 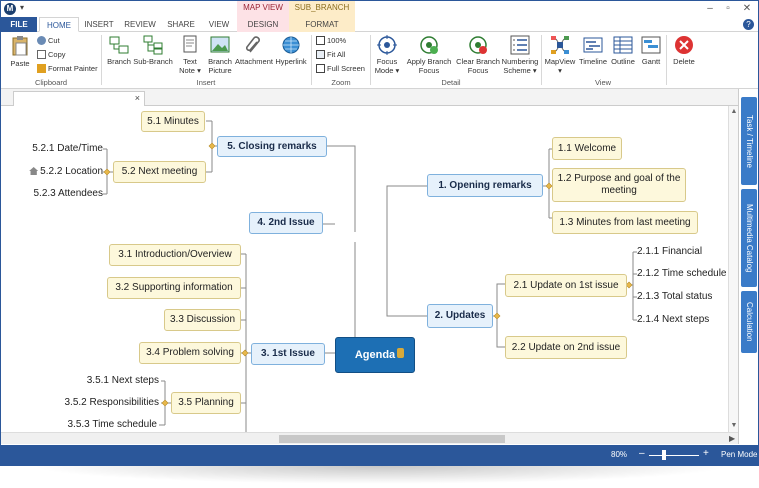 I want to click on scroll-right-icon: ▶, so click(x=732, y=438).